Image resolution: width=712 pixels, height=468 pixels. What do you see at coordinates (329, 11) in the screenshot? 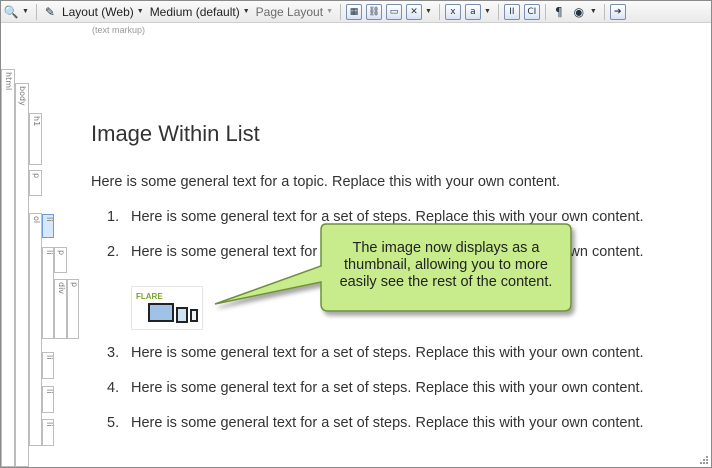
I see `page-layout-dropdown-arrow: ▼` at bounding box center [329, 11].